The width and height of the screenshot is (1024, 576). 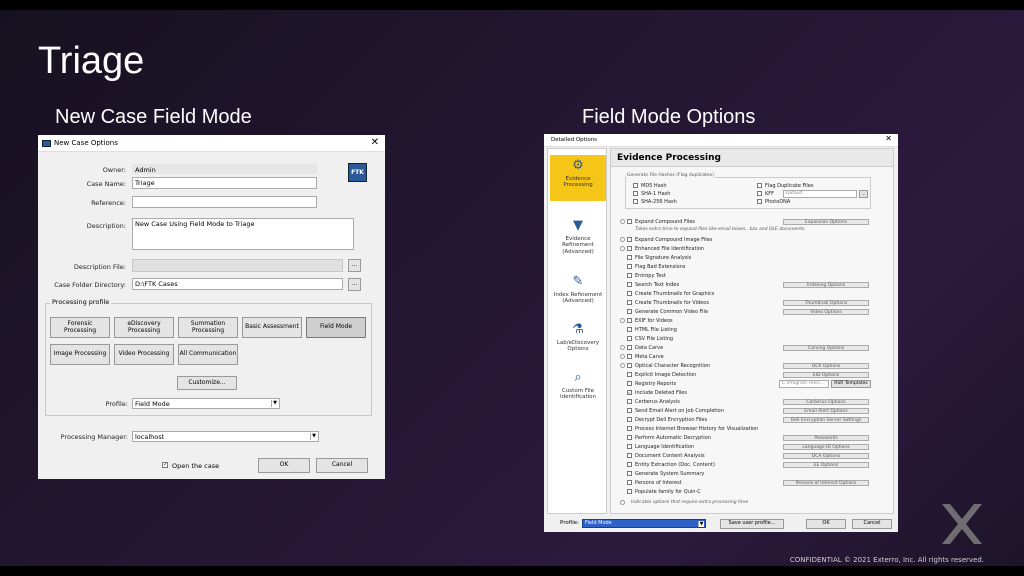 I want to click on video-options-button: Video Options, so click(x=826, y=312).